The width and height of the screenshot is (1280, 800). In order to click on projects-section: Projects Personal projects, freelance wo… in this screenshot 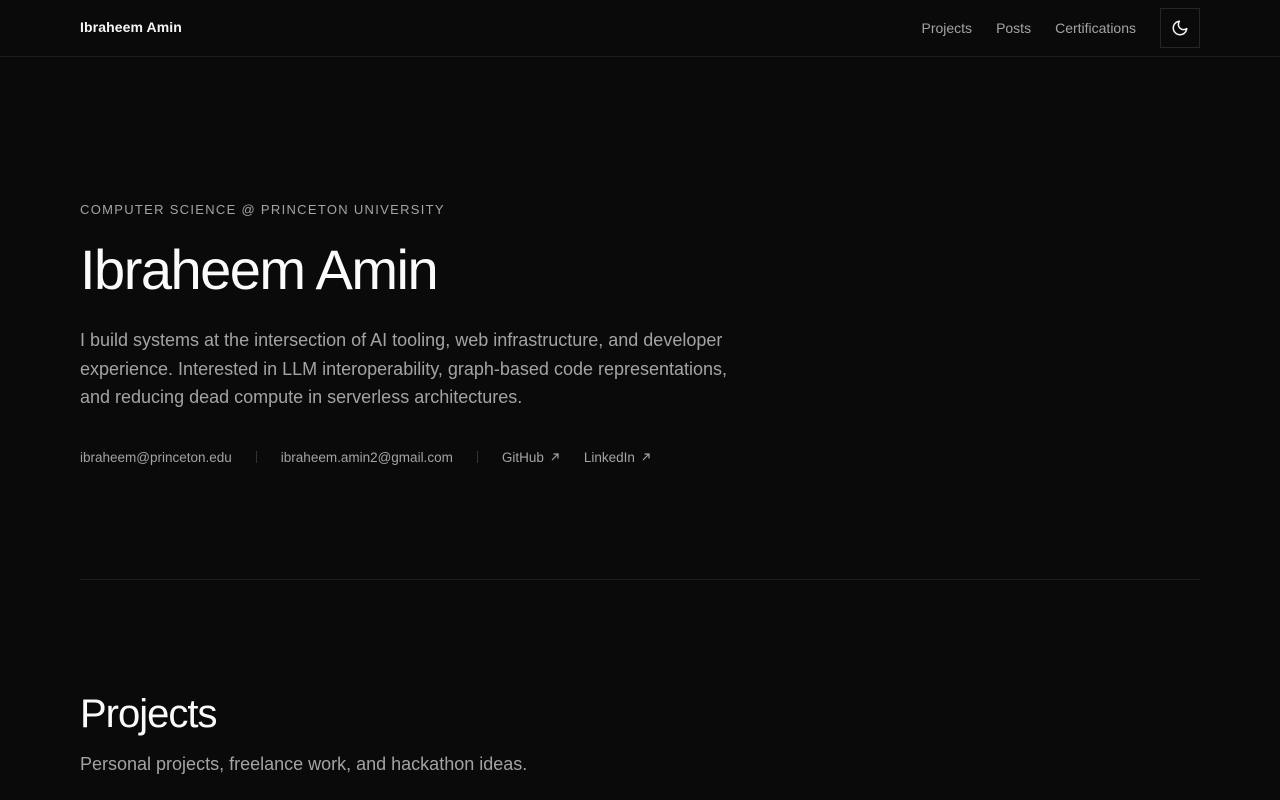, I will do `click(303, 733)`.